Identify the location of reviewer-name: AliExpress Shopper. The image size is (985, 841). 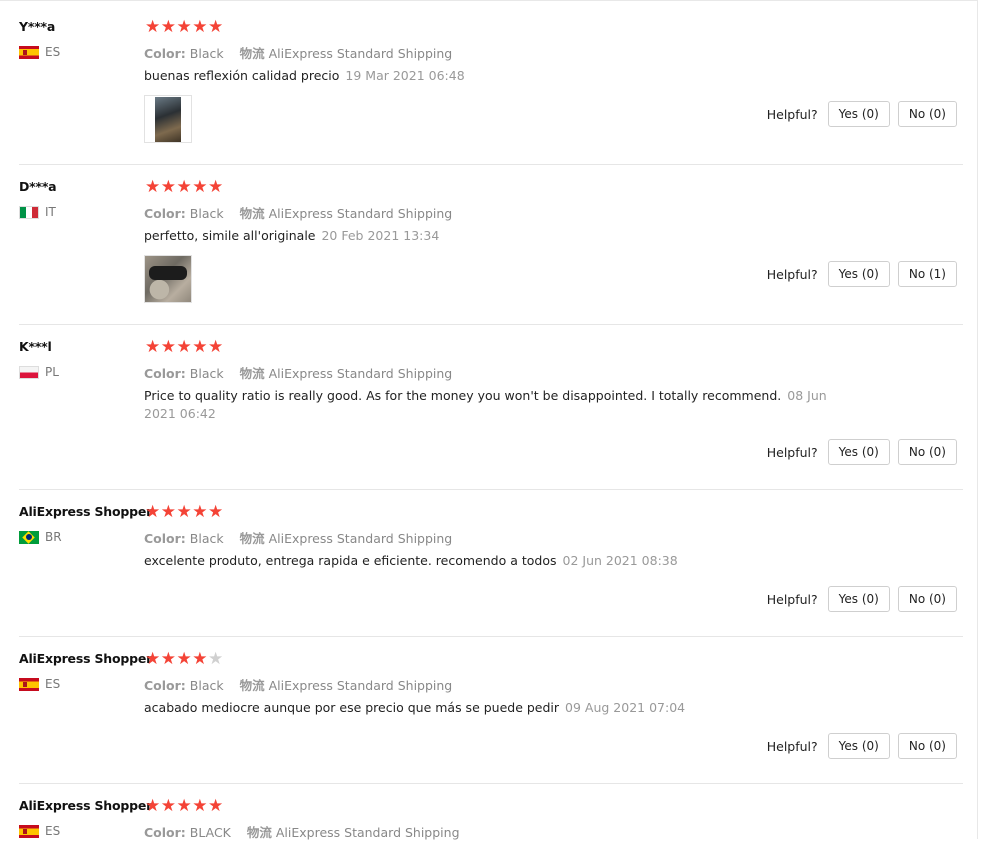
(86, 658).